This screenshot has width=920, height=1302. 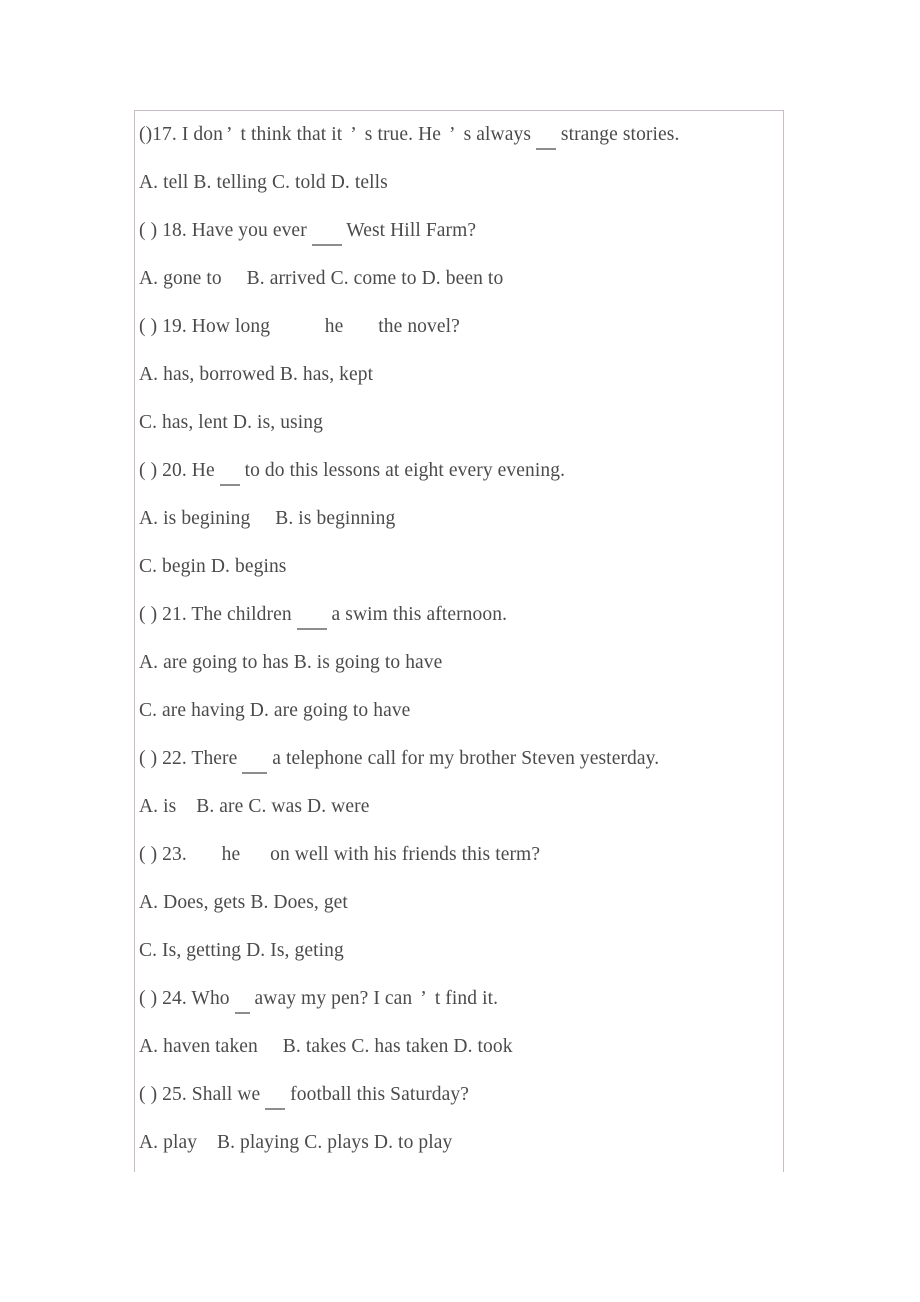 I want to click on text-run: A. play B. playing C. plays D. to play, so click(x=296, y=1142).